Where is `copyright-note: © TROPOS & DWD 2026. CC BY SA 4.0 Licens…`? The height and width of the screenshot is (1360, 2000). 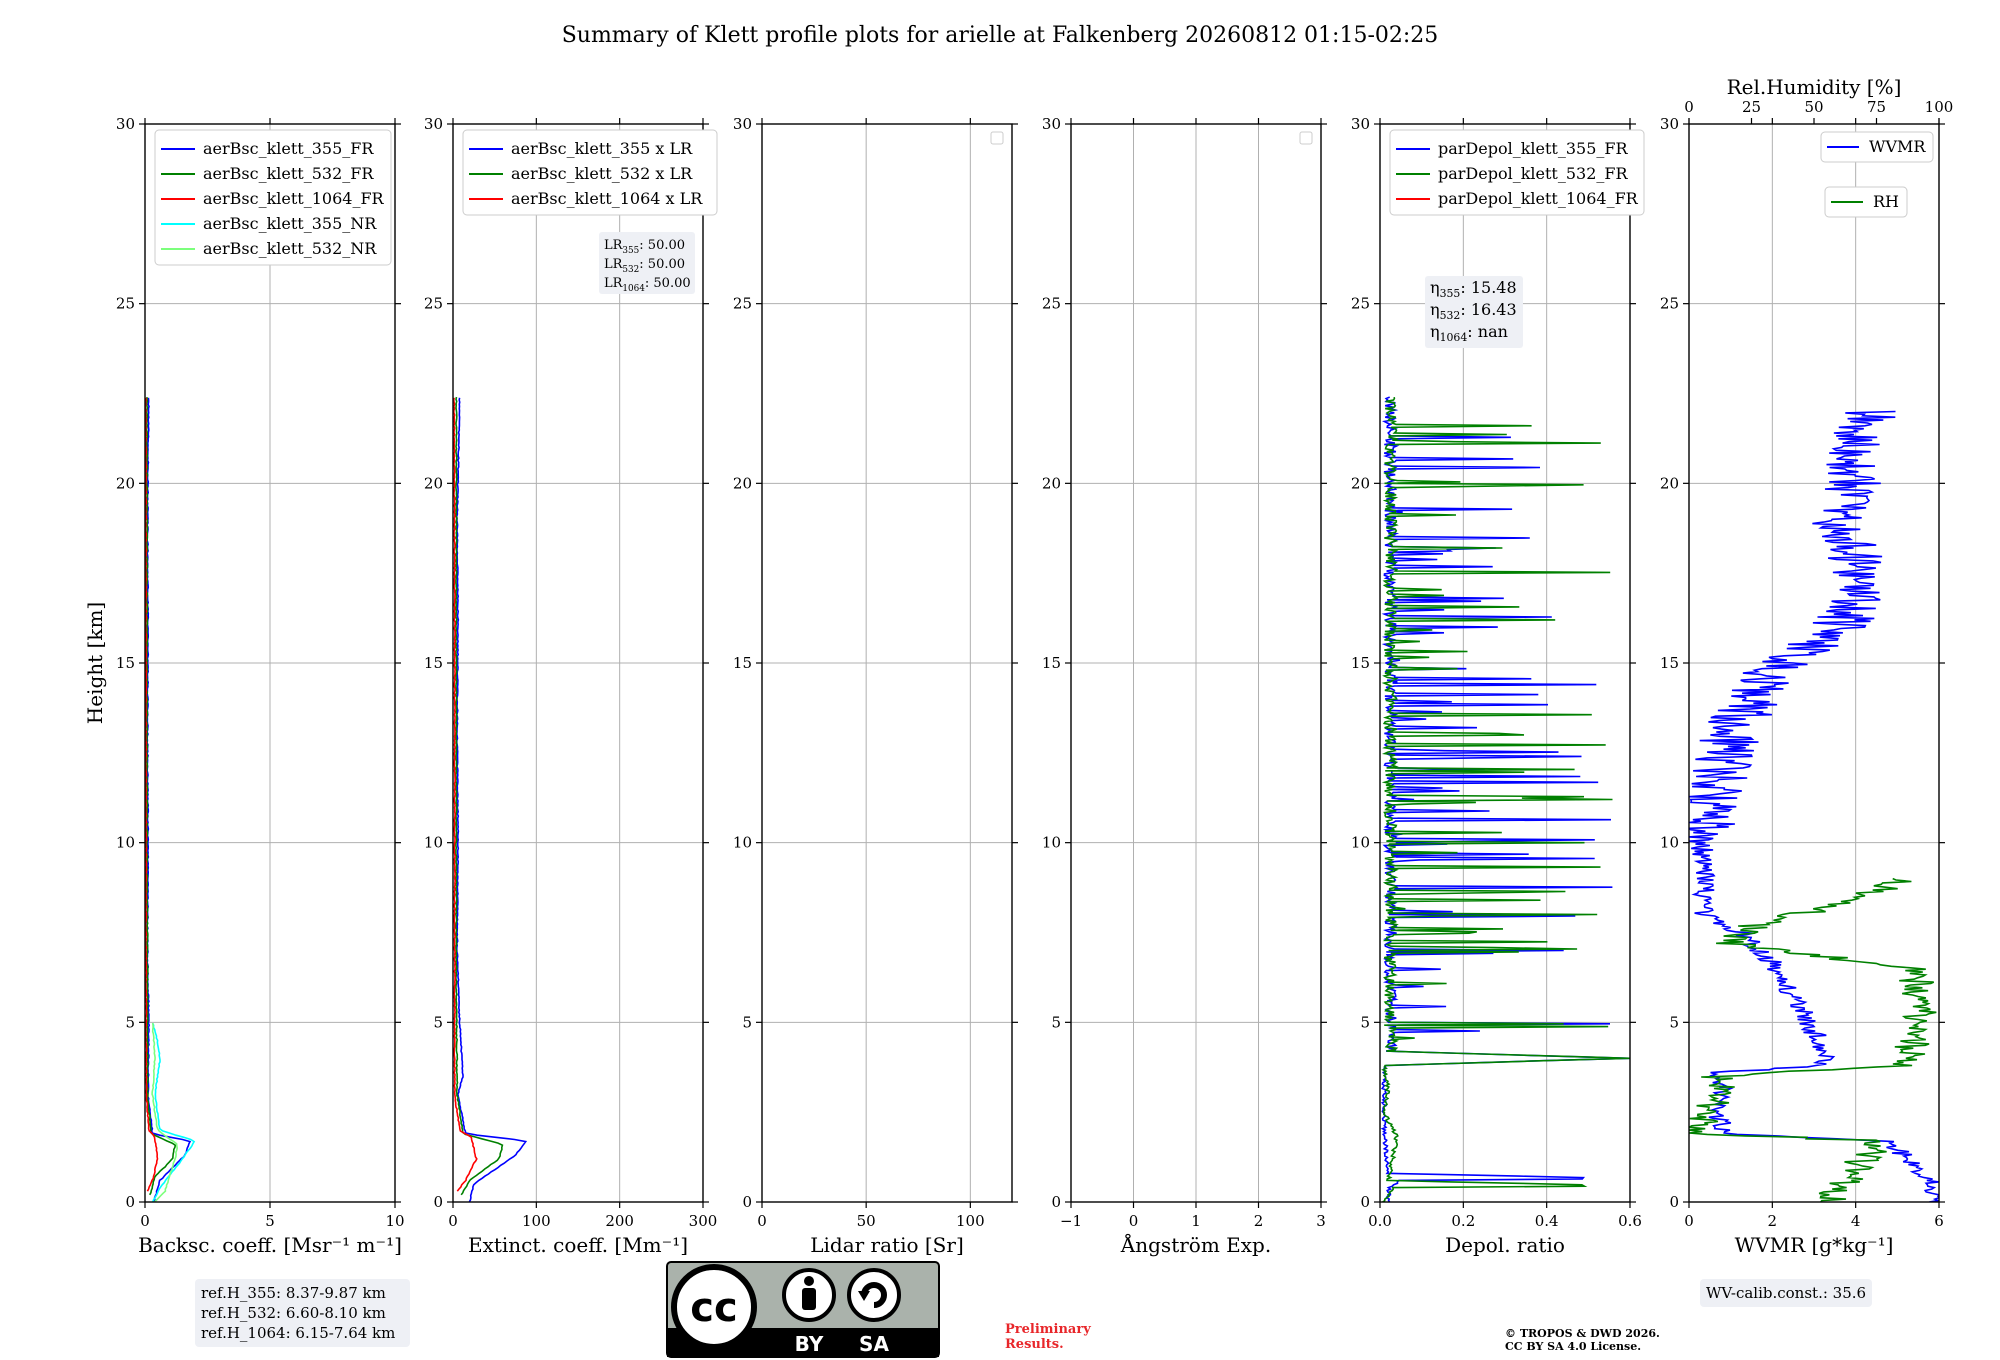
copyright-note: © TROPOS & DWD 2026. CC BY SA 4.0 Licens… is located at coordinates (1582, 1340).